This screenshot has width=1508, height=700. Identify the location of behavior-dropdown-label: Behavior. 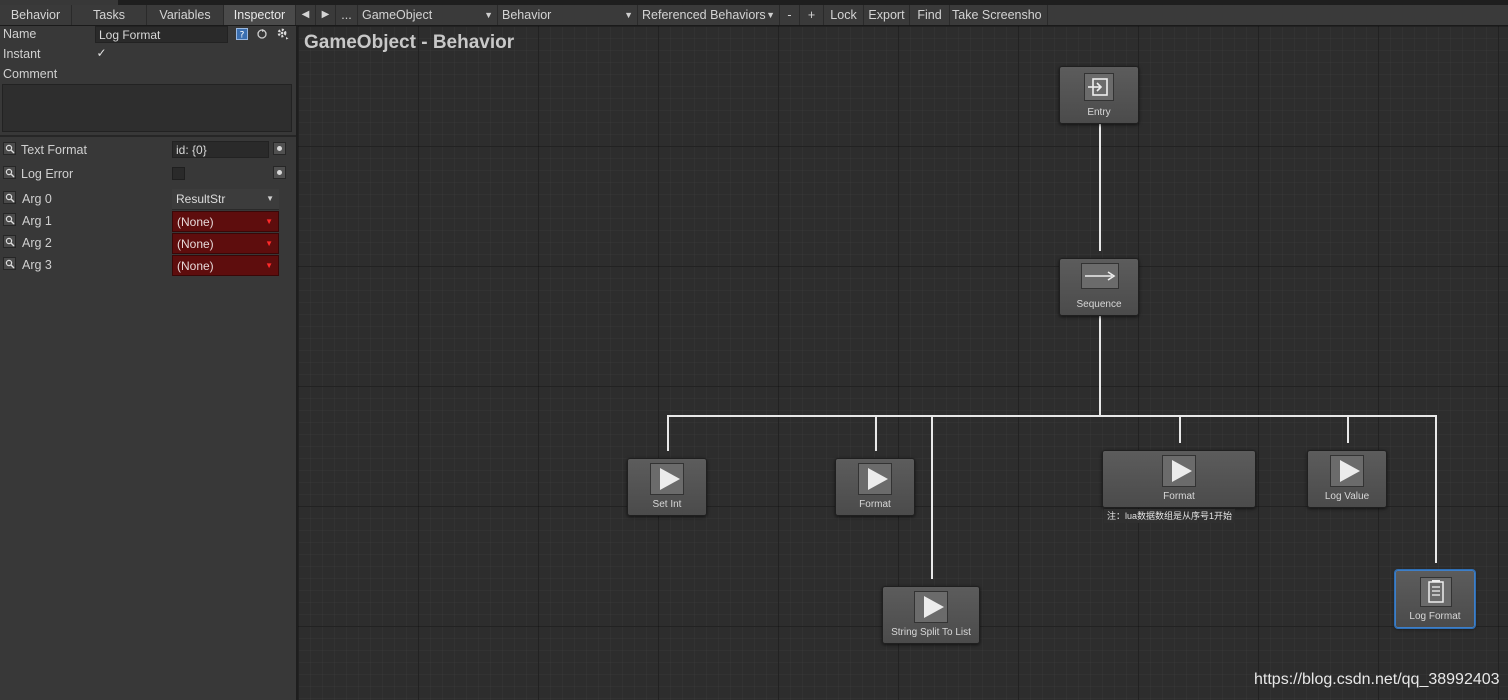
(527, 15).